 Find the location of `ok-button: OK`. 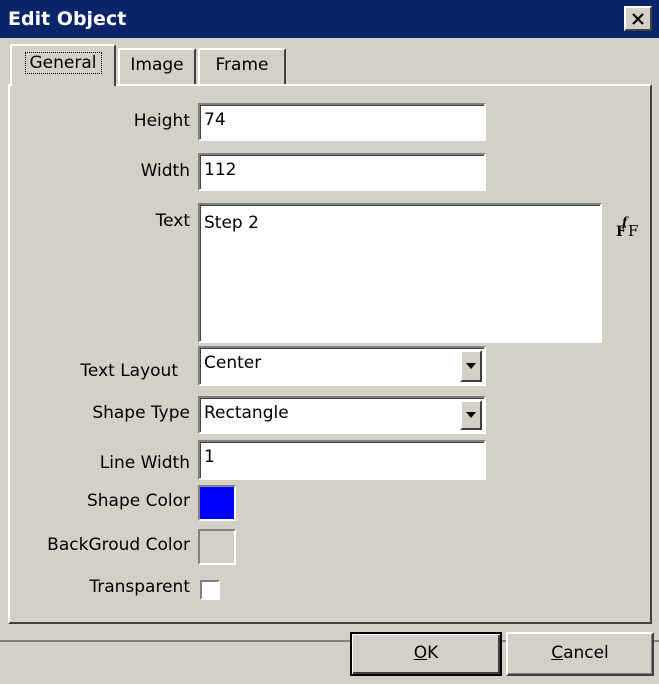

ok-button: OK is located at coordinates (426, 654).